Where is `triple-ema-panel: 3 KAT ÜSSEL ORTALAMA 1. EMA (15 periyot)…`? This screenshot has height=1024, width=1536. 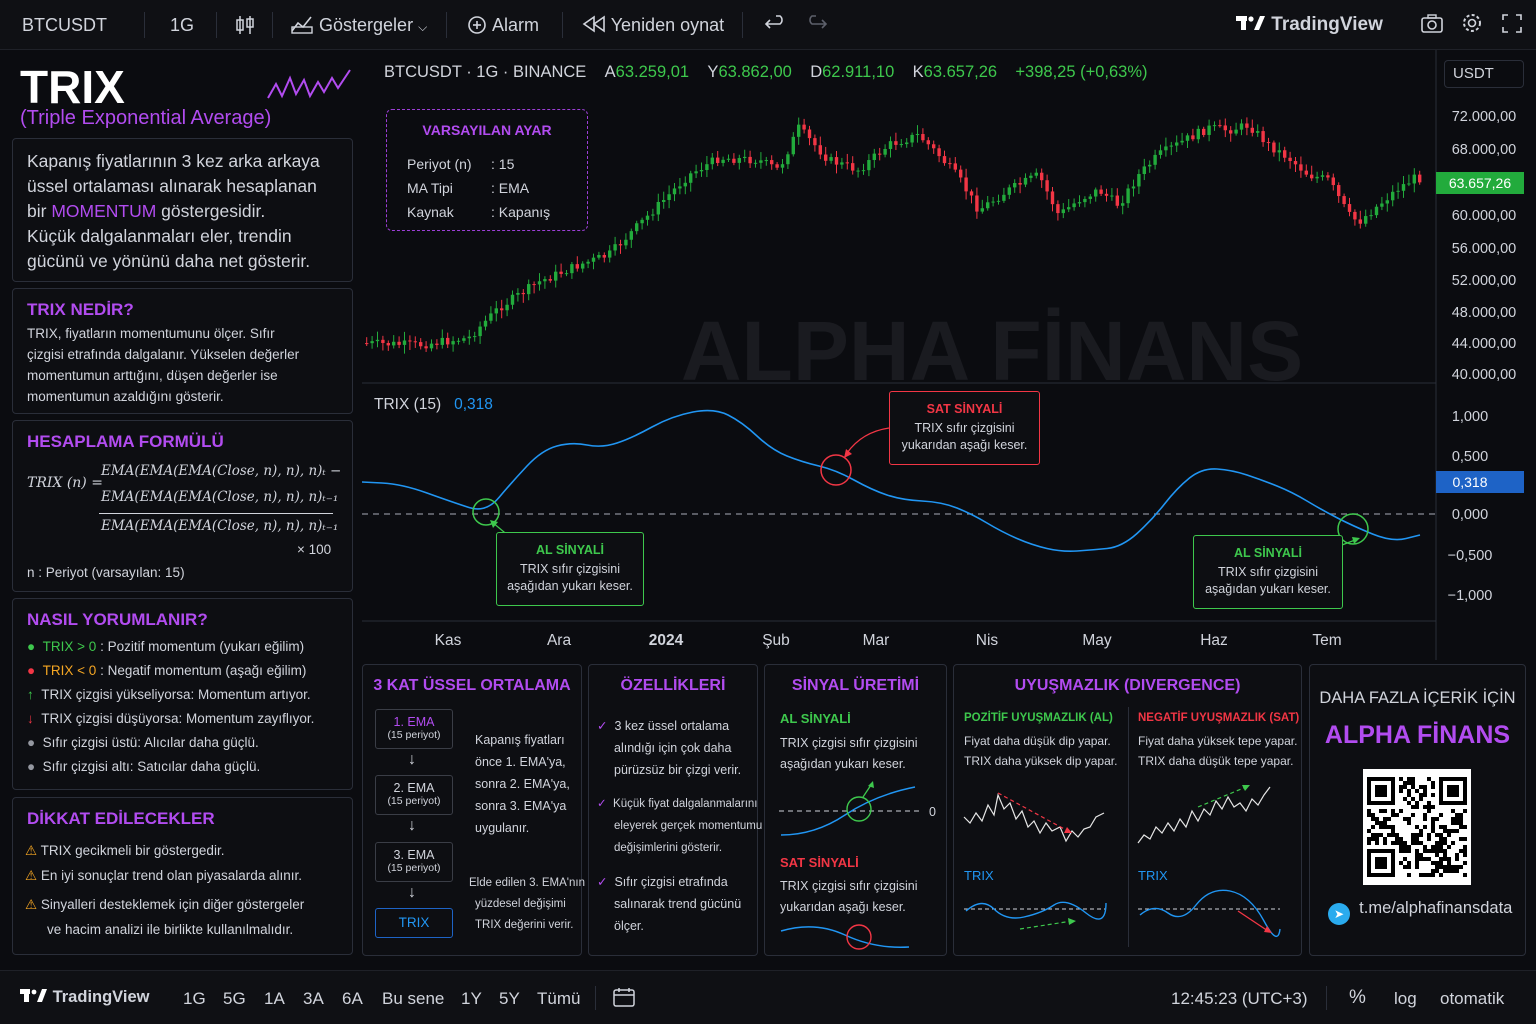 triple-ema-panel: 3 KAT ÜSSEL ORTALAMA 1. EMA (15 periyot)… is located at coordinates (473, 810).